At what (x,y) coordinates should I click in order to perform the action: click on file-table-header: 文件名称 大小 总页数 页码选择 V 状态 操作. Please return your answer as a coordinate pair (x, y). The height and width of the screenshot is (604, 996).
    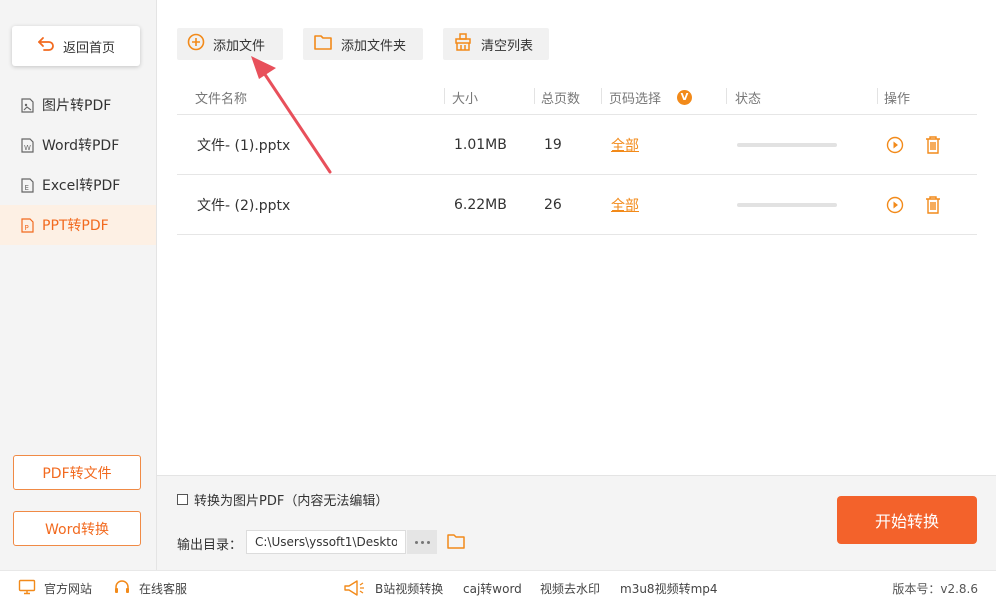
    Looking at the image, I should click on (577, 97).